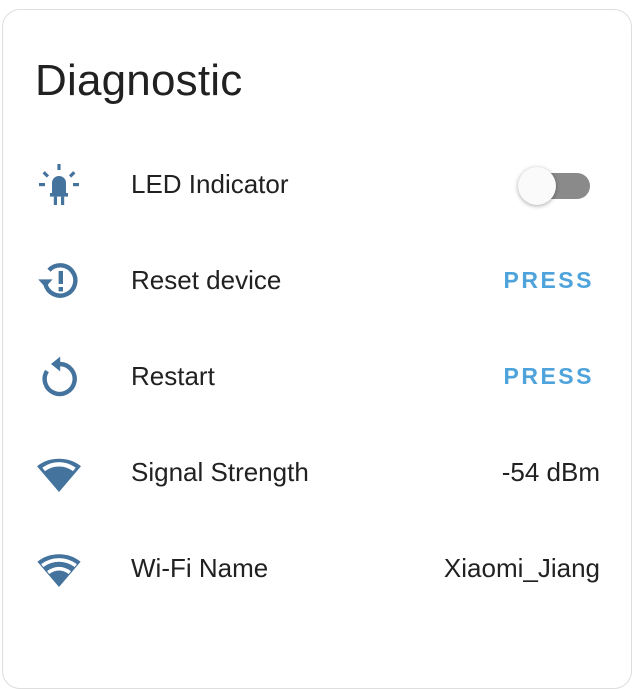  What do you see at coordinates (550, 472) in the screenshot?
I see `signal-strength-value: -54 dBm` at bounding box center [550, 472].